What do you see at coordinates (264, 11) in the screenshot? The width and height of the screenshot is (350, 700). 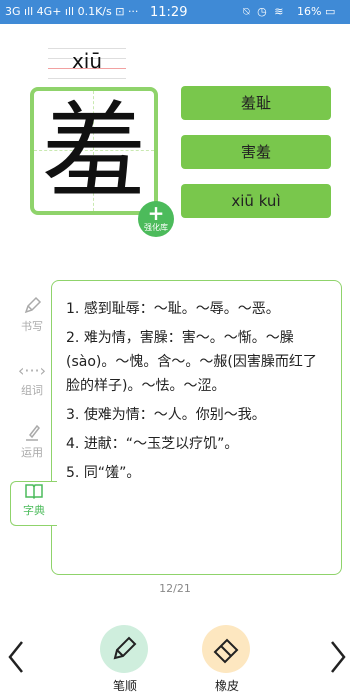 I see `system-icons: ⍉ ◷ ≋` at bounding box center [264, 11].